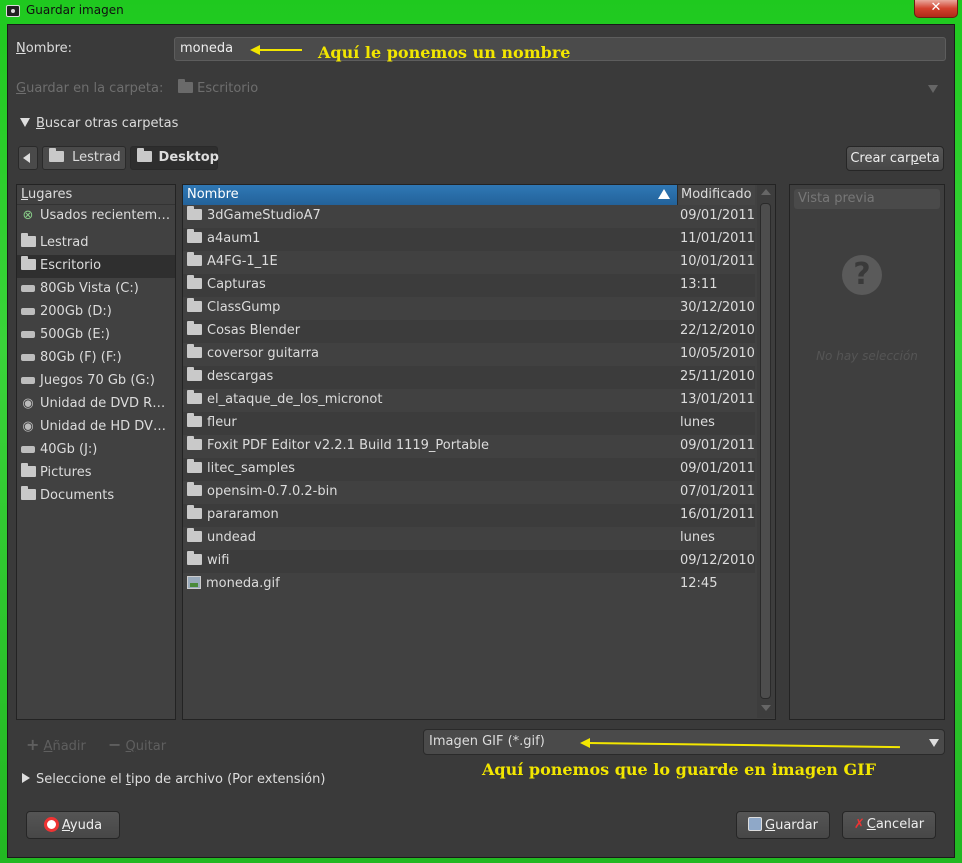 This screenshot has height=863, width=962. What do you see at coordinates (469, 400) in the screenshot?
I see `file-row: el_ataque_de_los_micronot 13/01/2011` at bounding box center [469, 400].